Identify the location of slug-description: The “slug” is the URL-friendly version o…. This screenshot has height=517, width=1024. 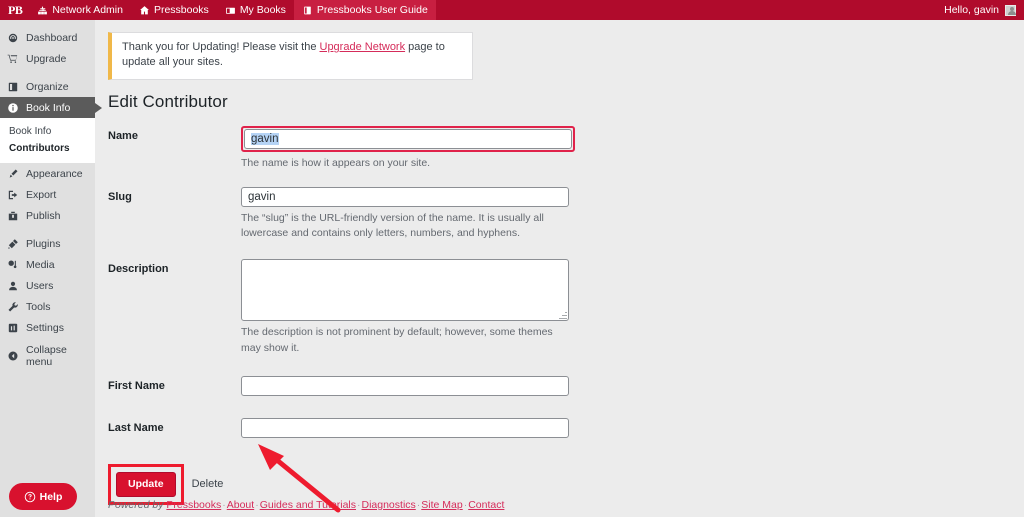
(392, 226).